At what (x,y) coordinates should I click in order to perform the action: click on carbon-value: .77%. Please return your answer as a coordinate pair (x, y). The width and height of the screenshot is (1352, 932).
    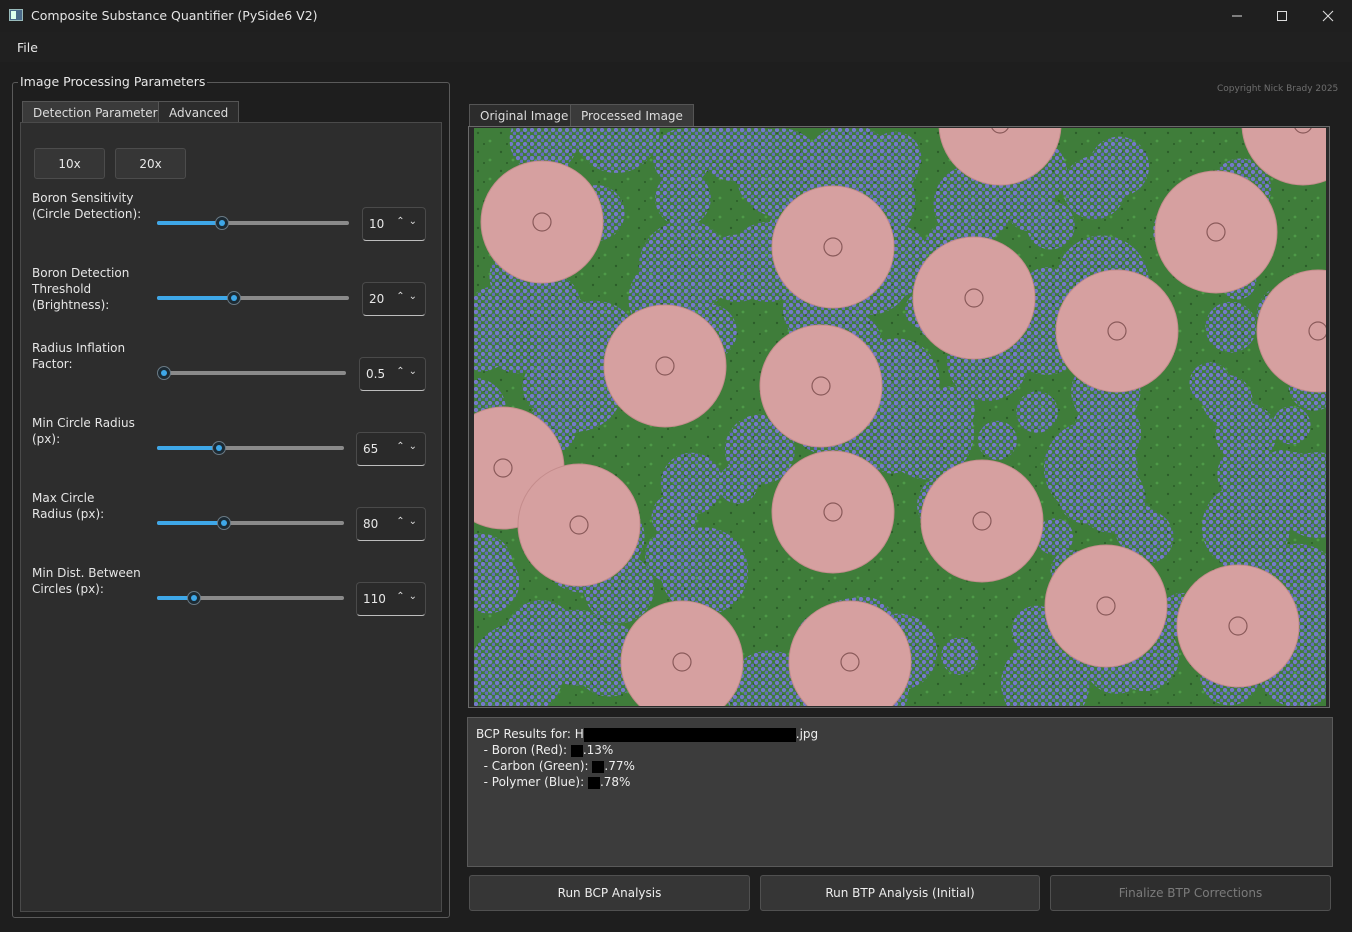
    Looking at the image, I should click on (619, 766).